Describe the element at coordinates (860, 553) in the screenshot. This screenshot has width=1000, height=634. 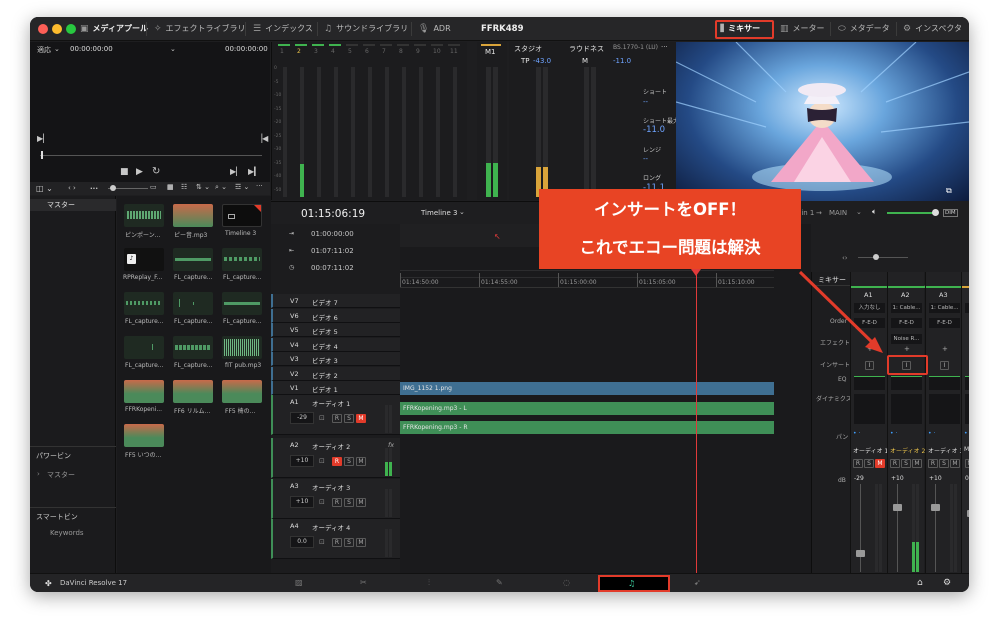
I see `fader-knob` at that location.